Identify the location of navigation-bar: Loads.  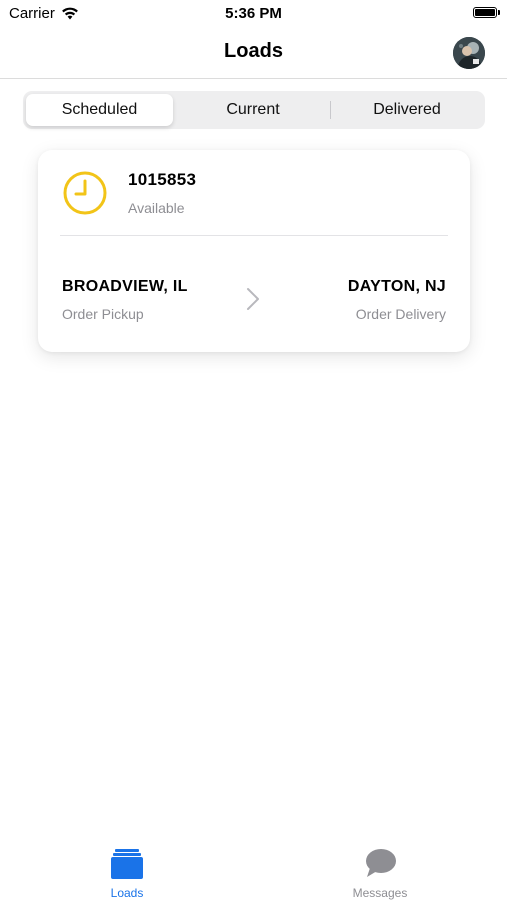
(253, 53).